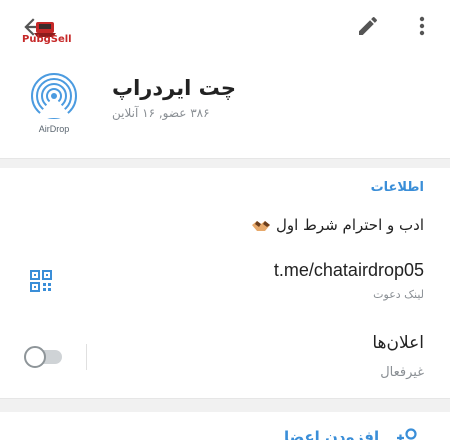 Image resolution: width=450 pixels, height=440 pixels. Describe the element at coordinates (225, 405) in the screenshot. I see `section-divider-bottom` at that location.